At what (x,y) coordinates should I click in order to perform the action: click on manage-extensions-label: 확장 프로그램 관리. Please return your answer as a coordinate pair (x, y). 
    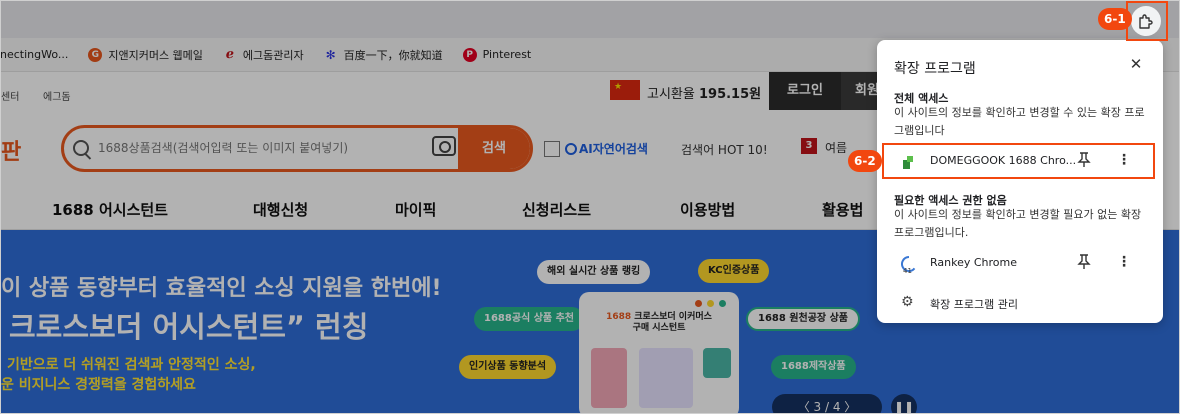
    Looking at the image, I should click on (974, 304).